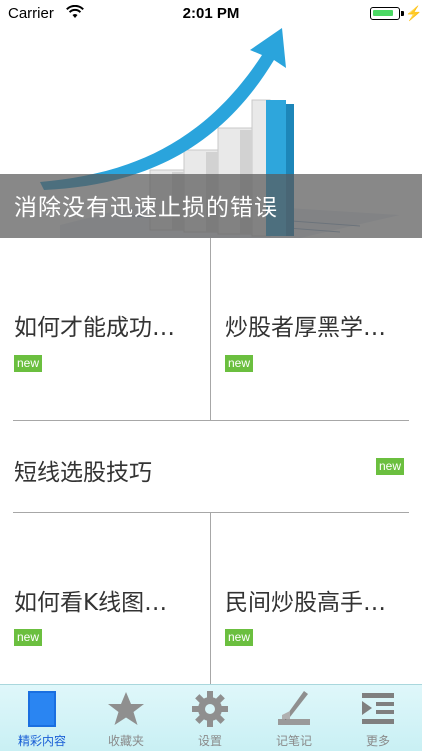 The height and width of the screenshot is (751, 422). What do you see at coordinates (413, 13) in the screenshot?
I see `charging-icon: ⚡` at bounding box center [413, 13].